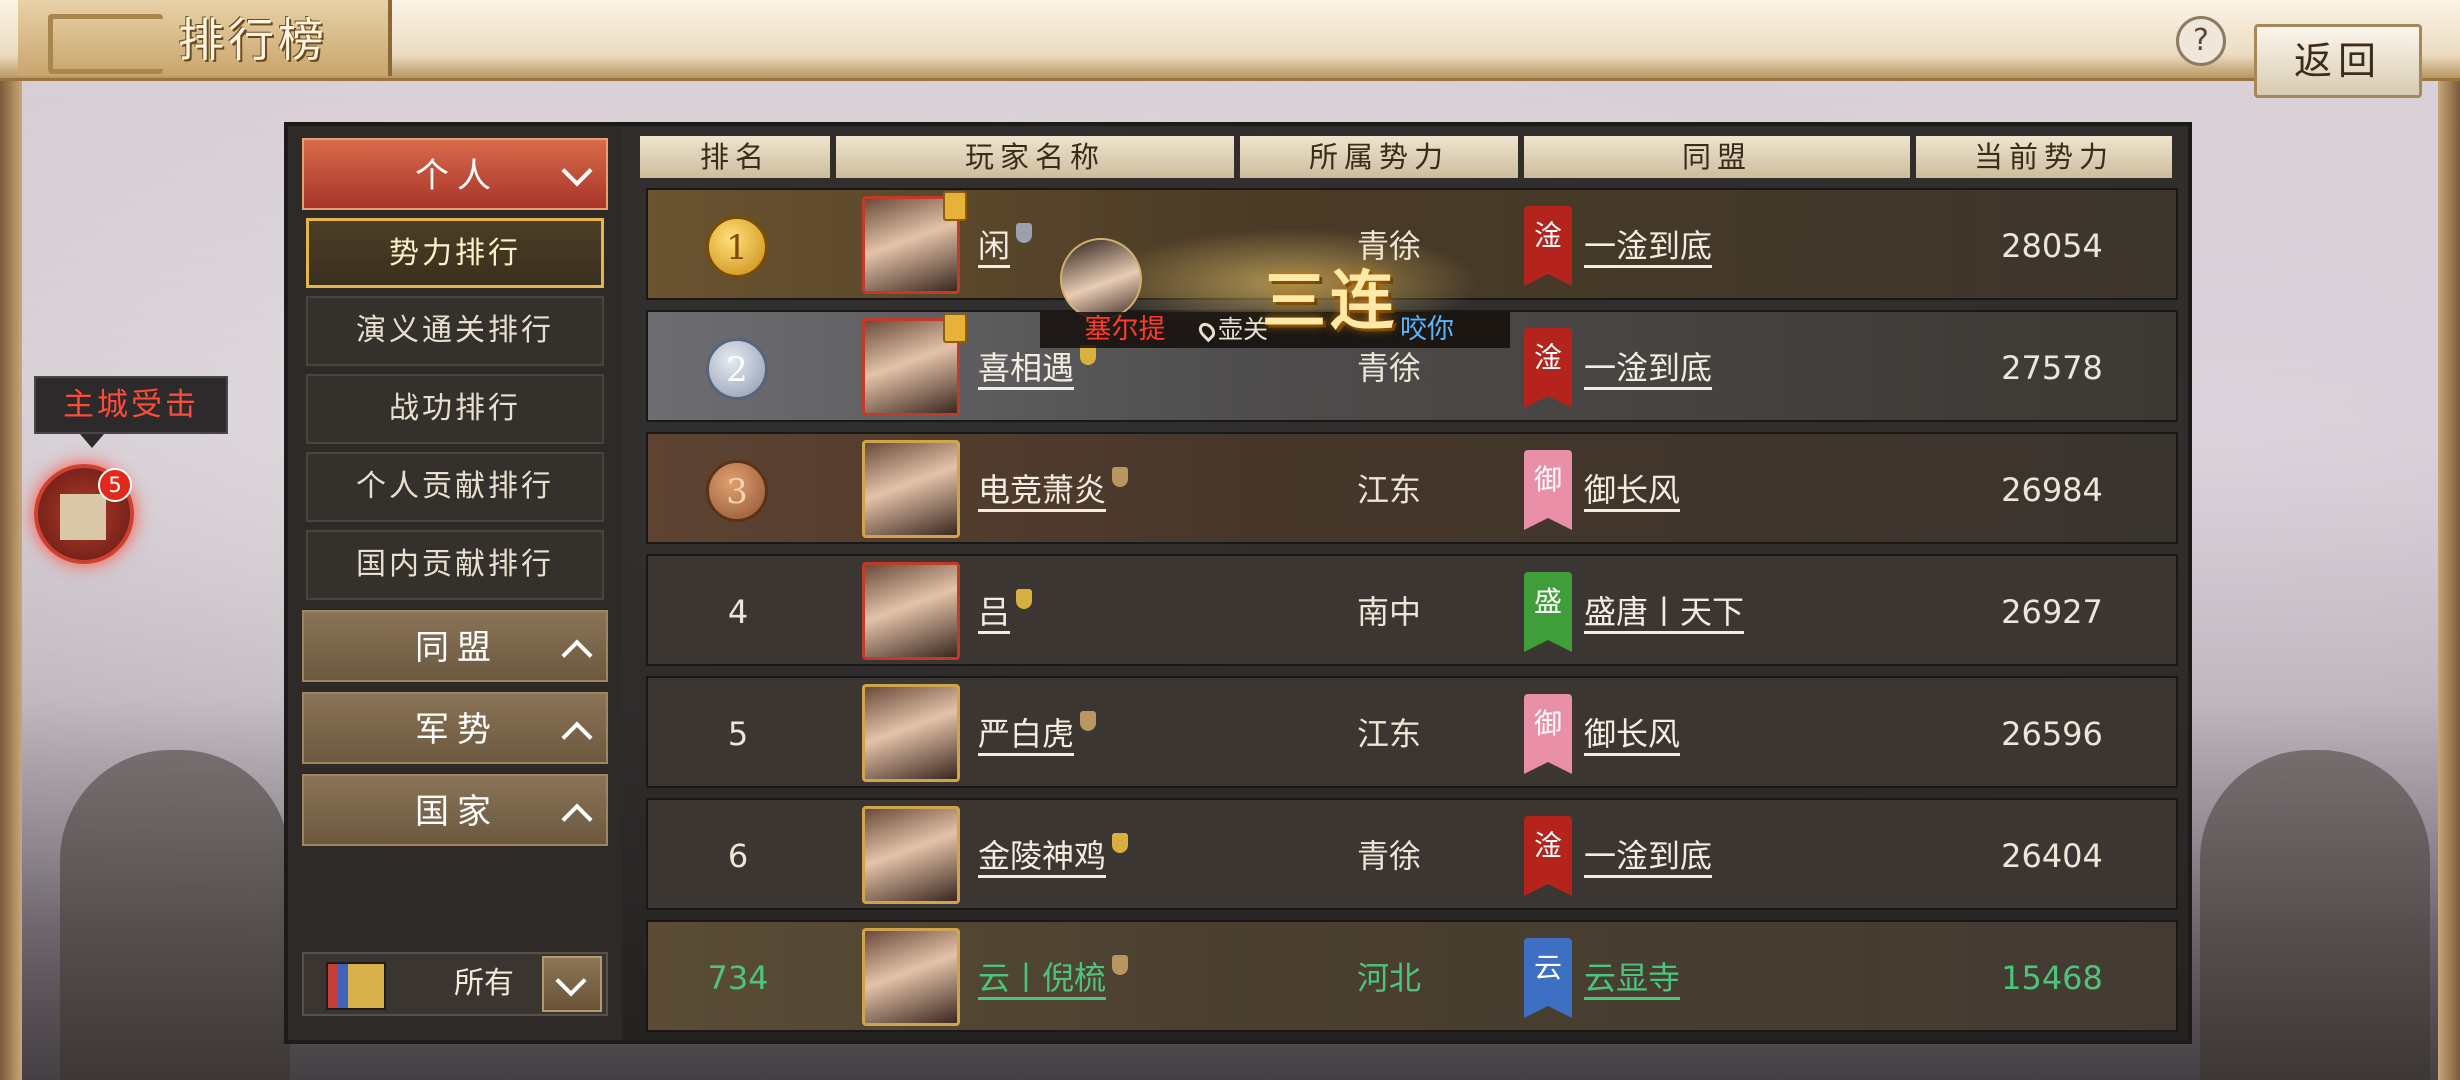 This screenshot has height=1080, width=2460. What do you see at coordinates (455, 565) in the screenshot?
I see `sidebar-item-domestic-contribution-ranking: 国内贡献排行` at bounding box center [455, 565].